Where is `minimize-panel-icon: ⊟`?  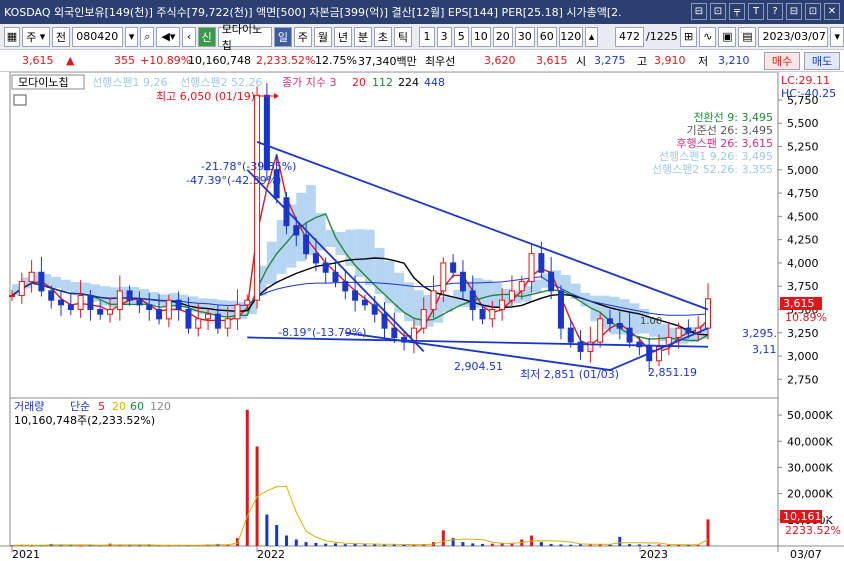 minimize-panel-icon: ⊟ is located at coordinates (699, 11).